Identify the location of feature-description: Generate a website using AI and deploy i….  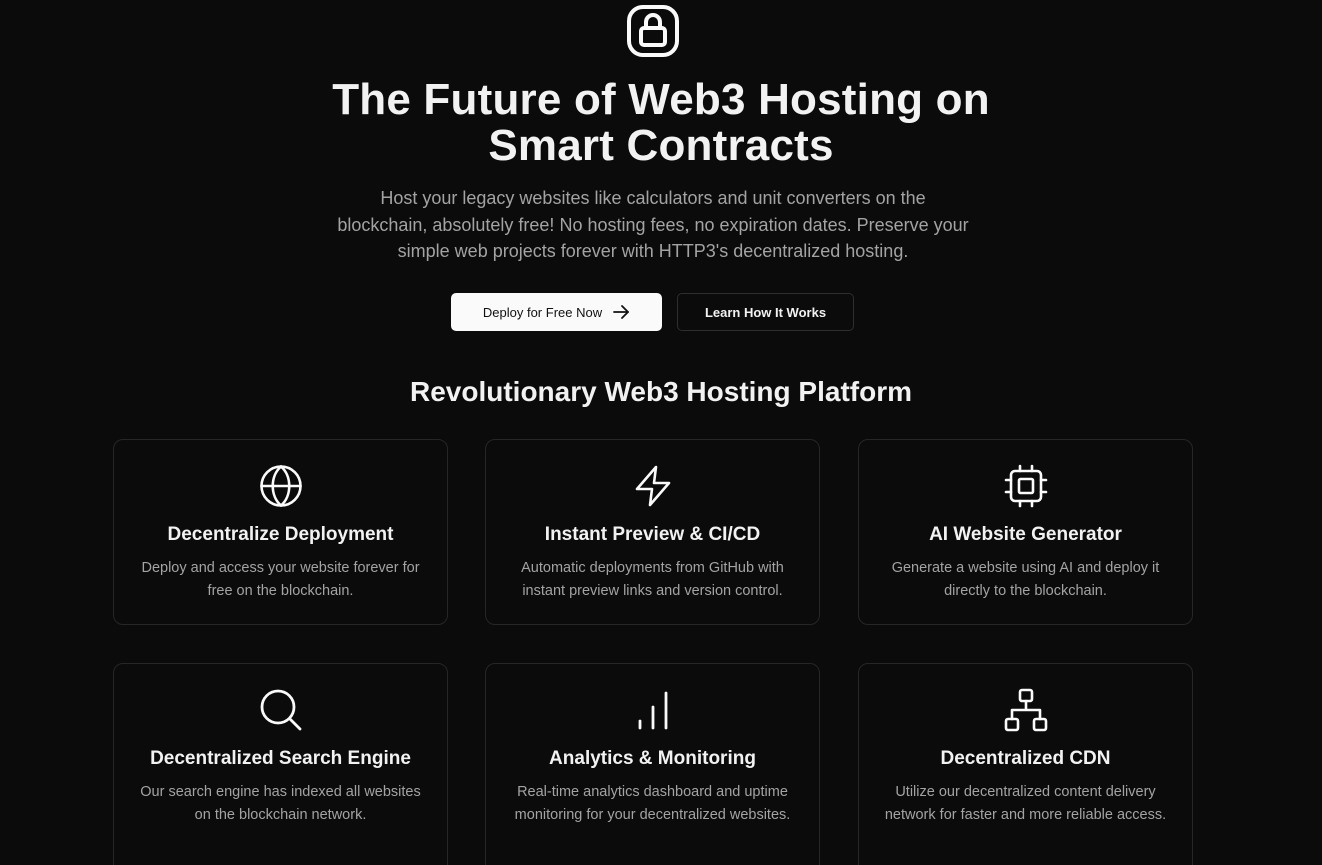
(1025, 579).